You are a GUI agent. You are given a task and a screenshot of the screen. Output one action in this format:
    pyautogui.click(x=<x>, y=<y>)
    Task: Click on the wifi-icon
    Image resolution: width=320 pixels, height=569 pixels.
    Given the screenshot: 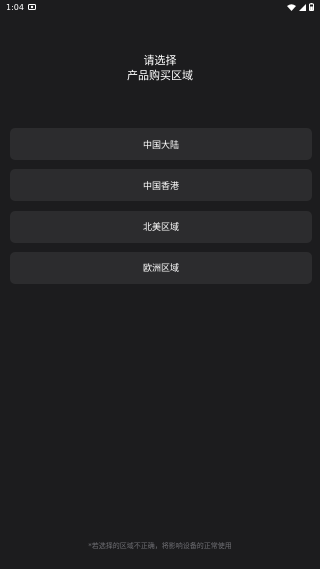 What is the action you would take?
    pyautogui.click(x=291, y=7)
    